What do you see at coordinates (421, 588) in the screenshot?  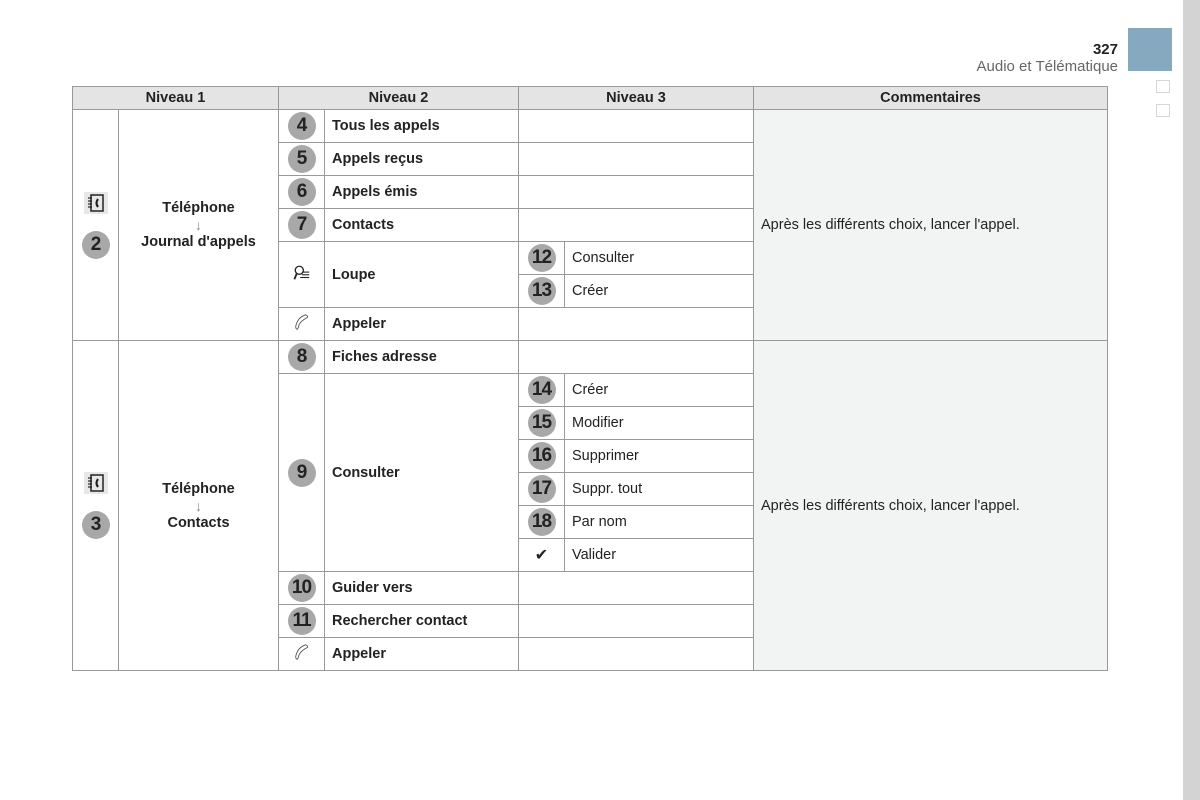 I see `level2-label: Guider vers` at bounding box center [421, 588].